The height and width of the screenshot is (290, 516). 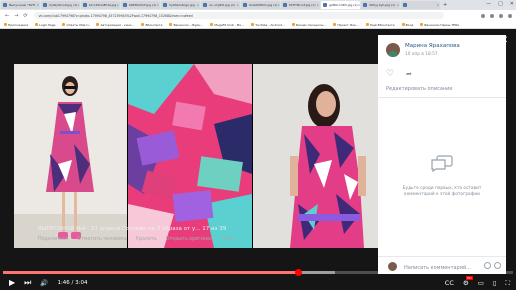 I want to click on browser-tab: Выпускник *КУН ×, so click(x=20, y=5).